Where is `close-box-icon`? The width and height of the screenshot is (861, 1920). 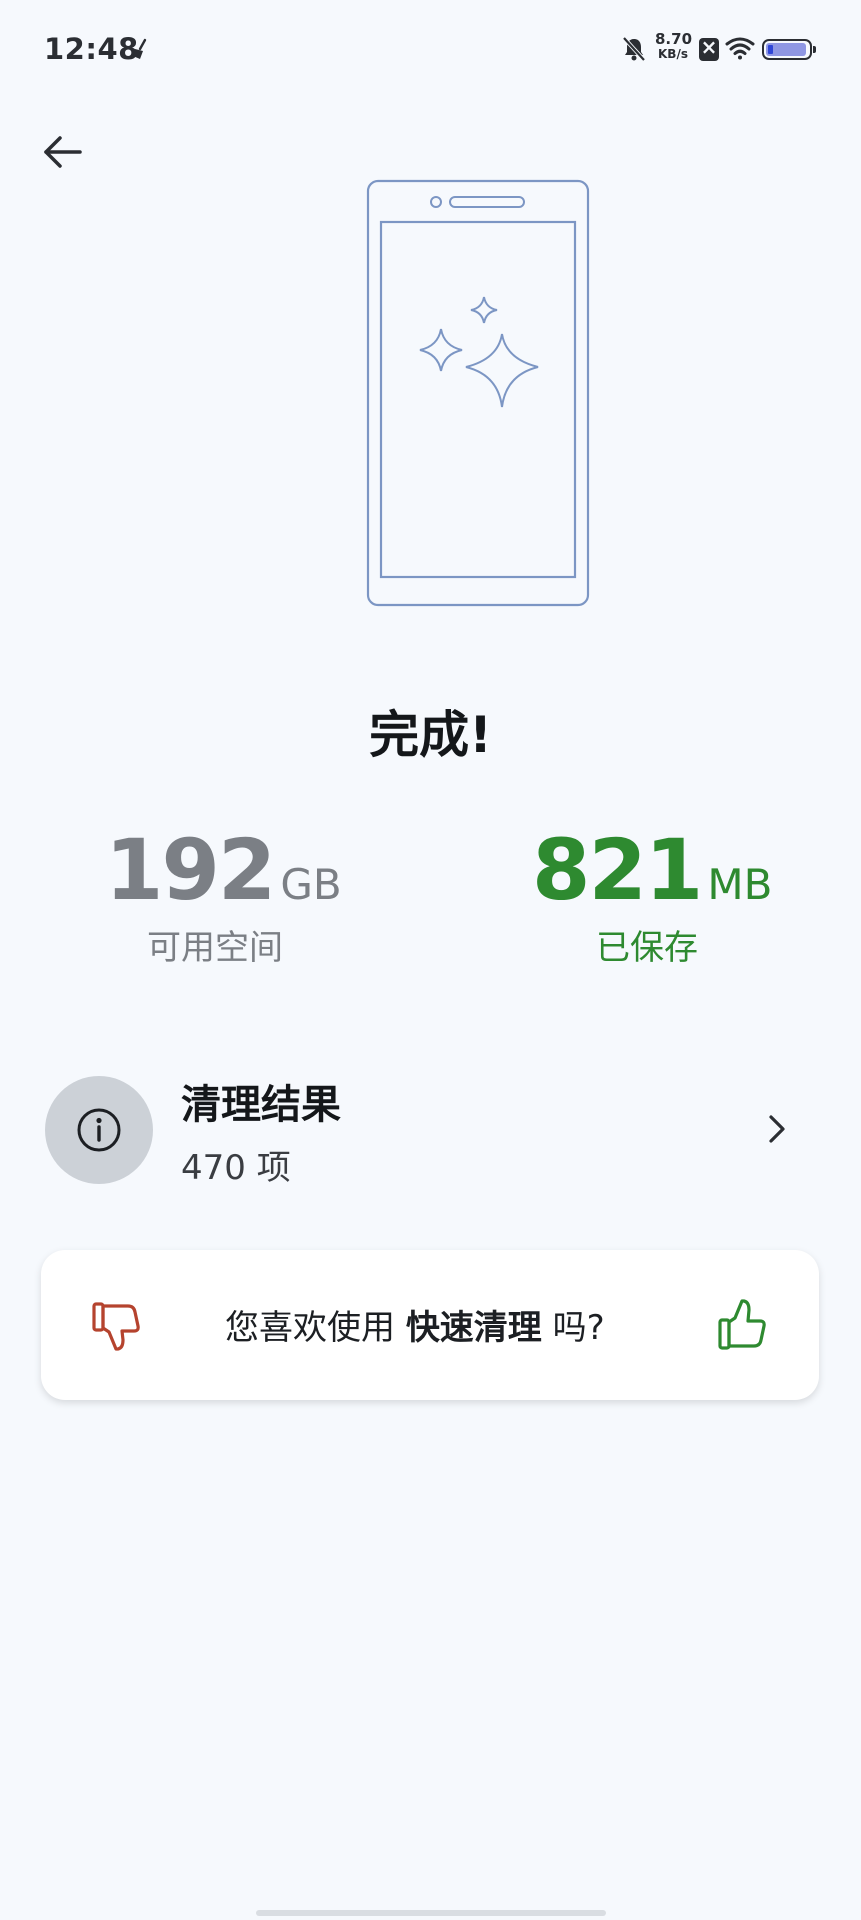
close-box-icon is located at coordinates (709, 48).